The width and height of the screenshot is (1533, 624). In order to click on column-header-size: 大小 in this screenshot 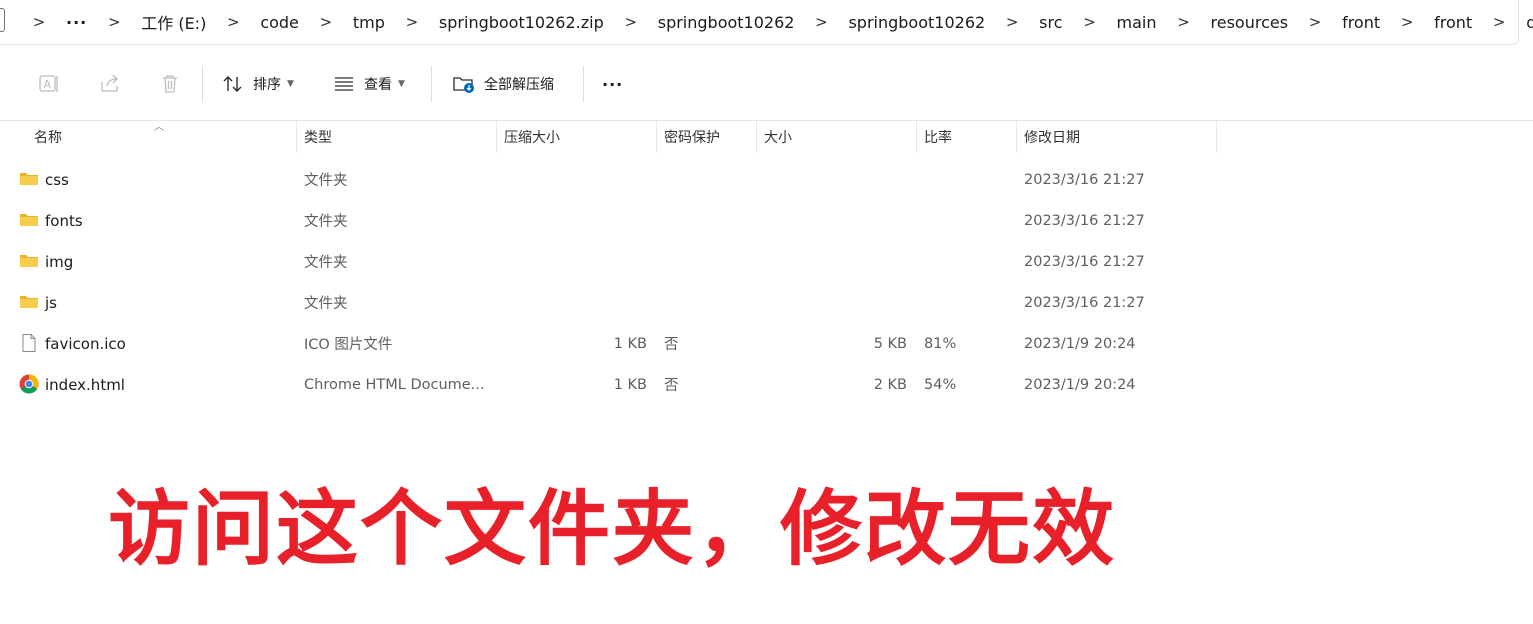, I will do `click(836, 137)`.